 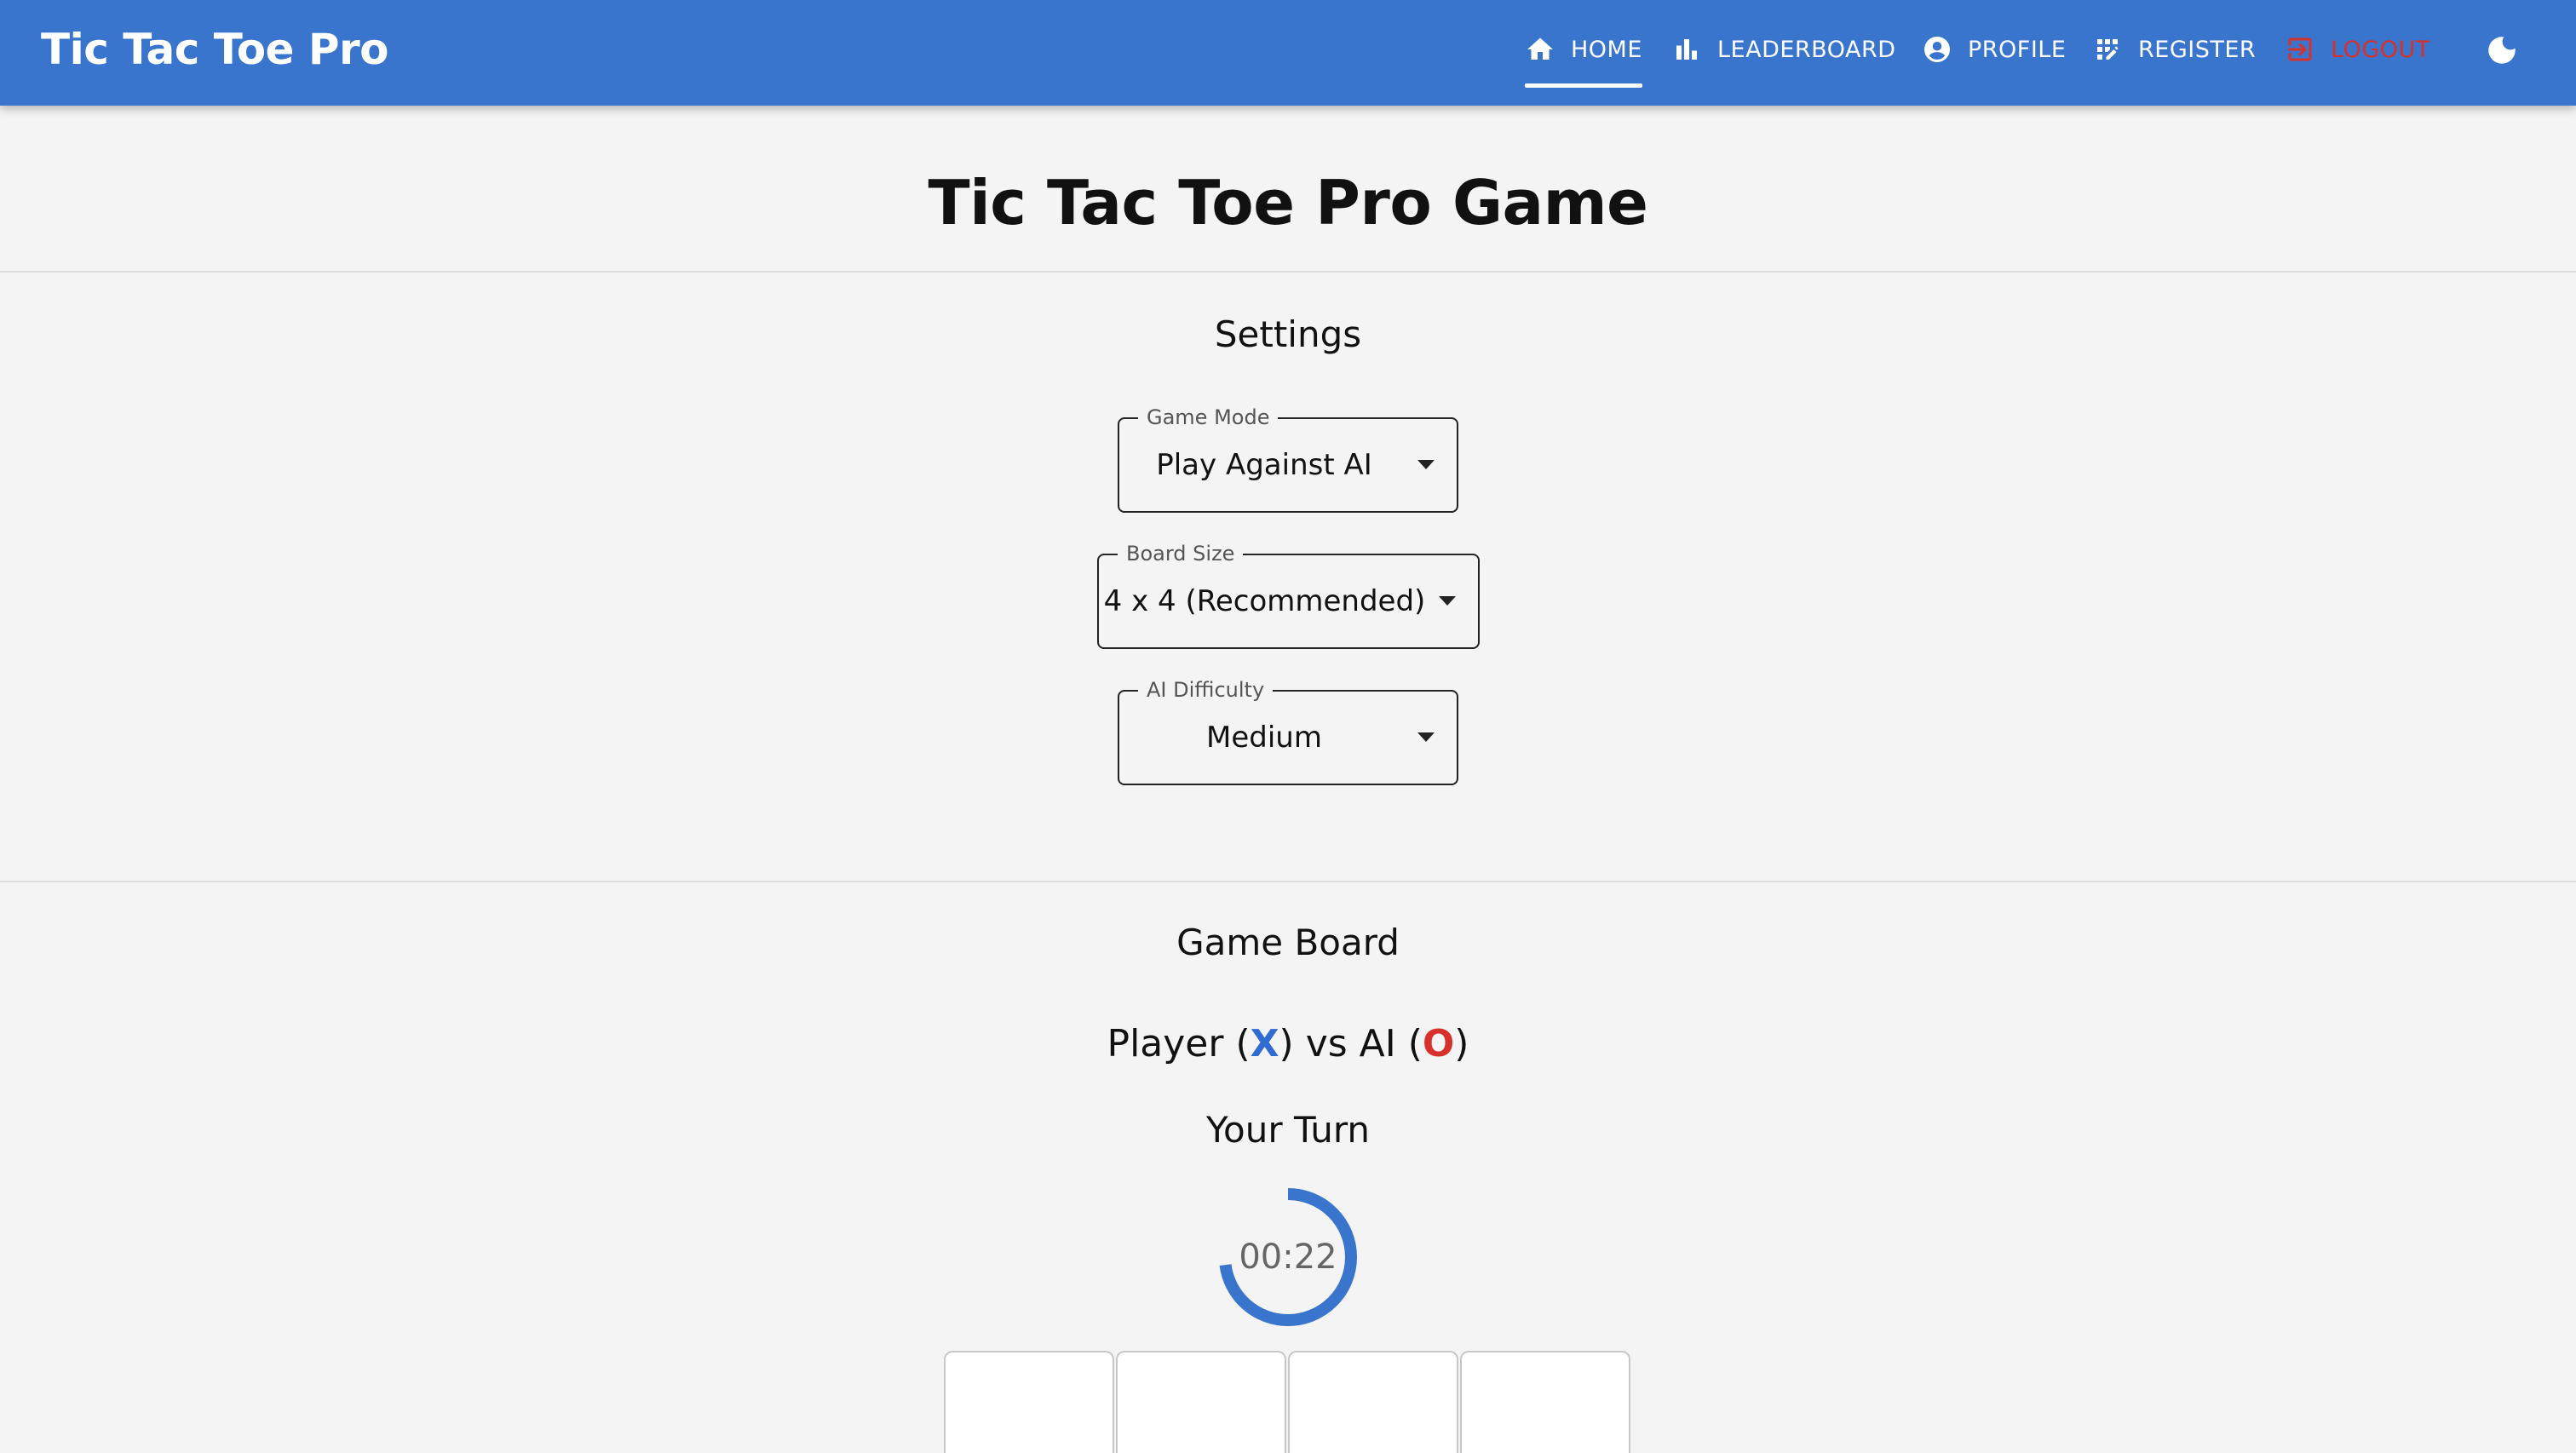 I want to click on nav-register: REGISTER, so click(x=2174, y=49).